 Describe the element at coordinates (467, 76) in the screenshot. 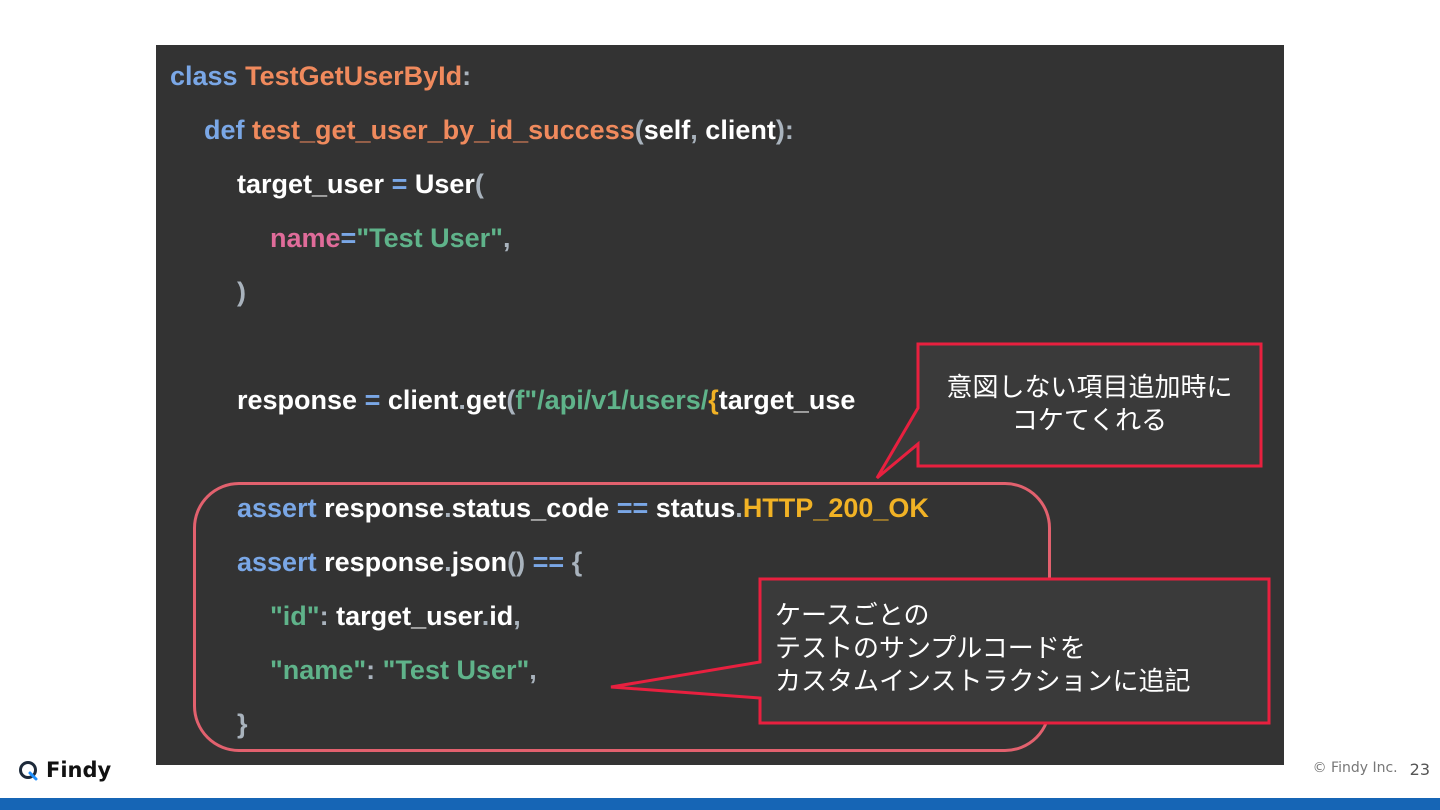

I see `code-token: :` at that location.